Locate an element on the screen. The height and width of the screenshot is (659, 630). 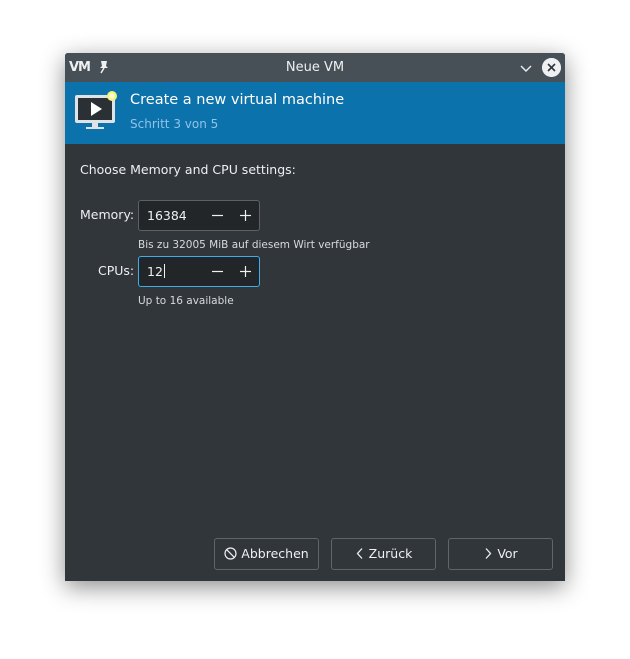
memory-value: 16384 is located at coordinates (167, 215).